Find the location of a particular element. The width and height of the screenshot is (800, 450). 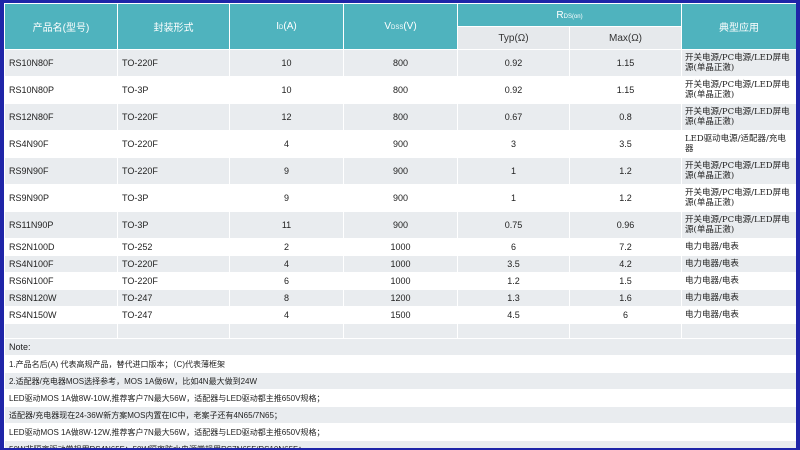

header-max: Max(Ω) is located at coordinates (625, 38).